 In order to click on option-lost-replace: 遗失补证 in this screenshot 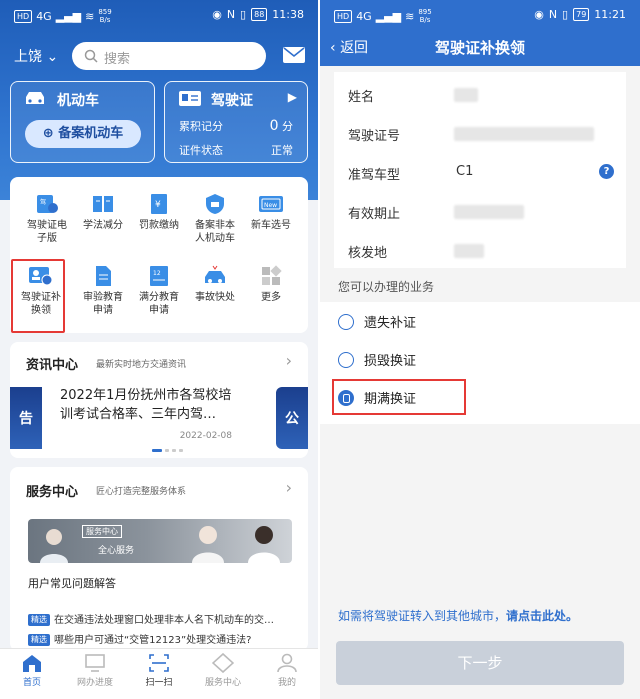, I will do `click(377, 321)`.